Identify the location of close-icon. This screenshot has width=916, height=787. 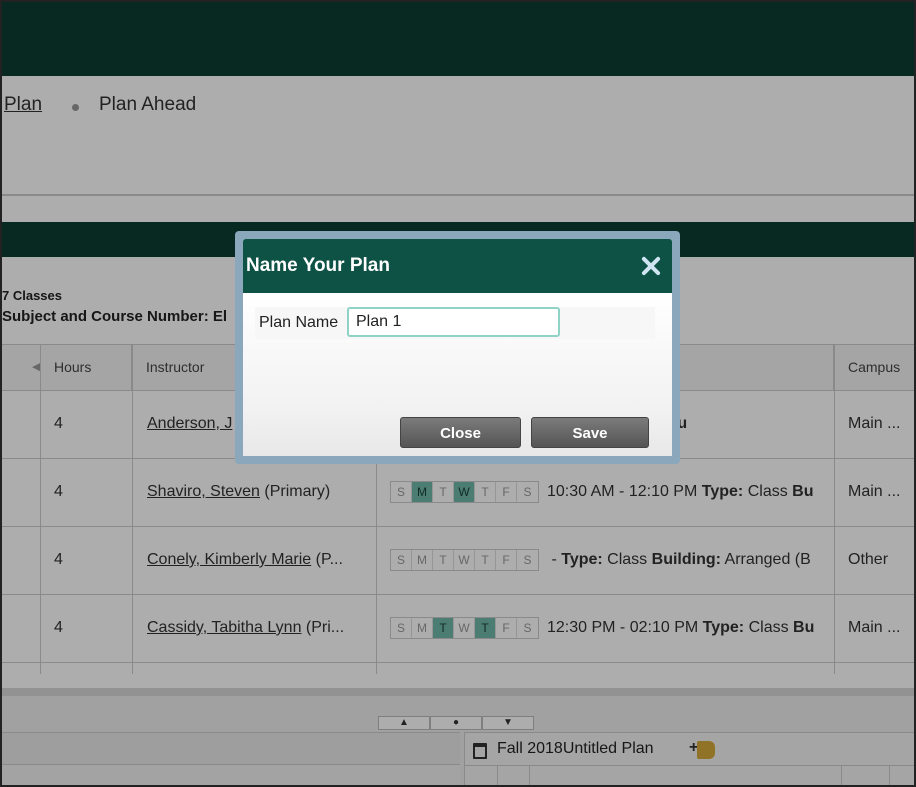
(651, 266).